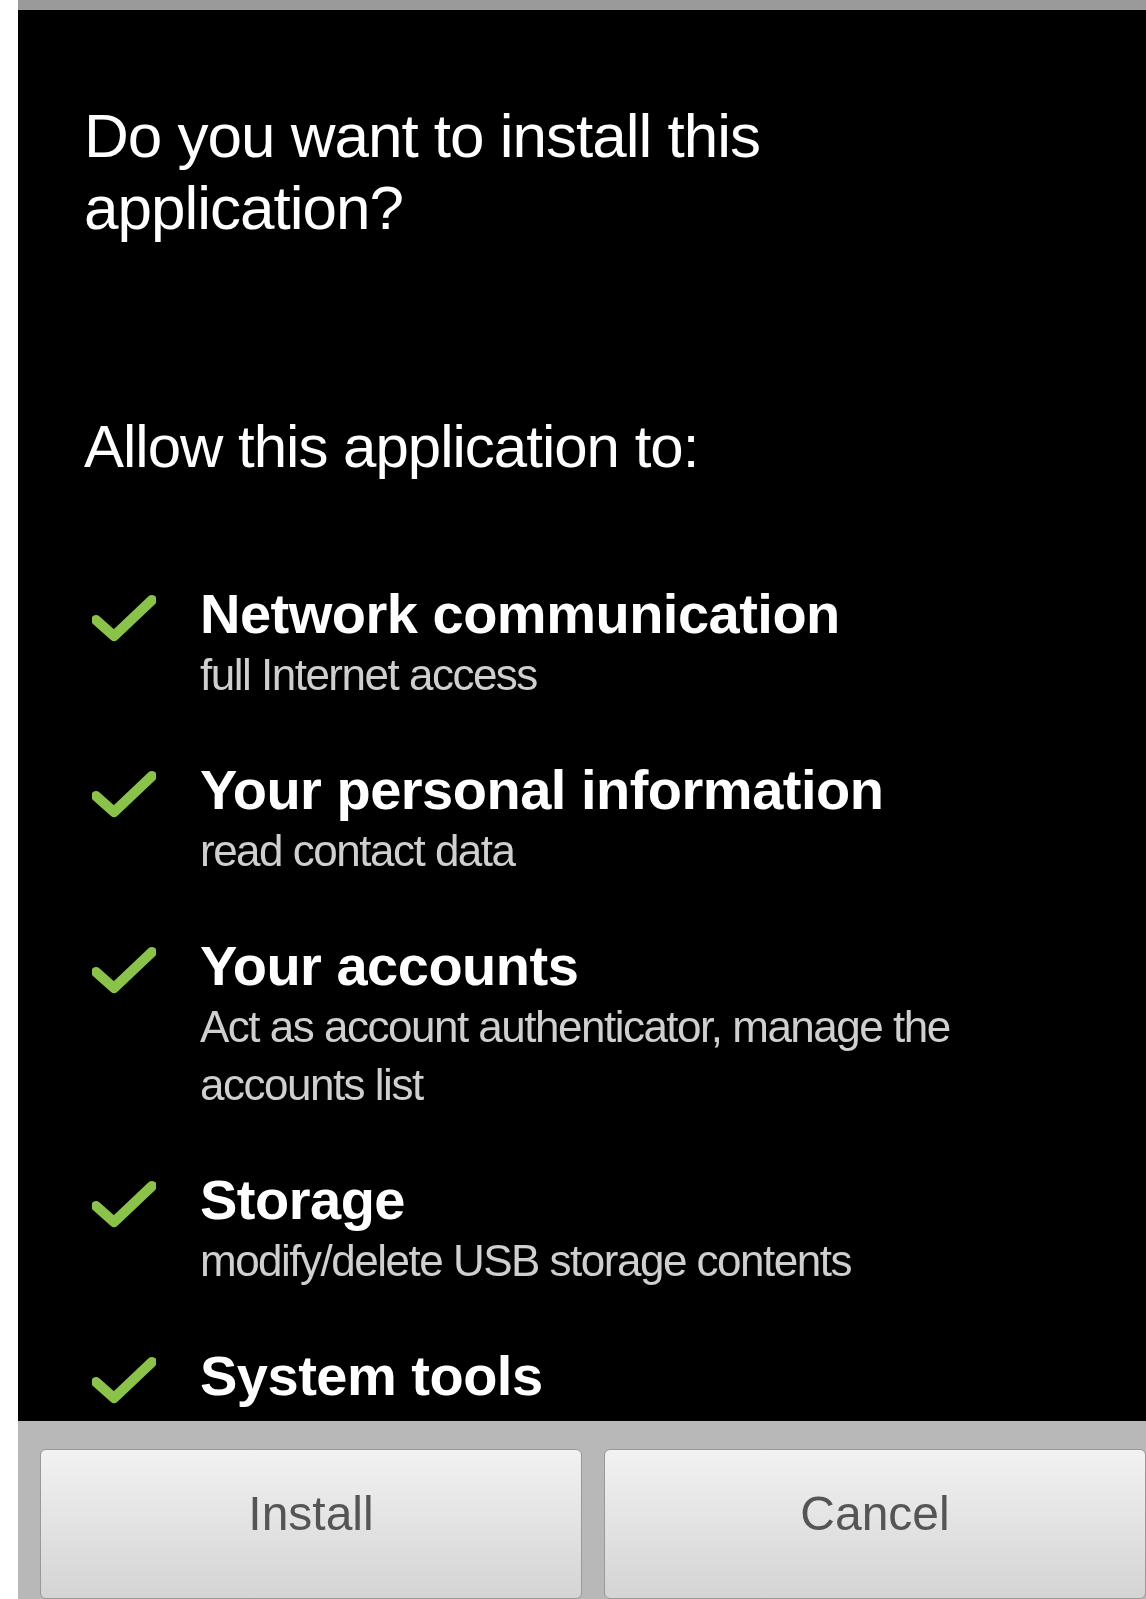 Image resolution: width=1146 pixels, height=1599 pixels. I want to click on permission-detail: full Internet access, so click(369, 675).